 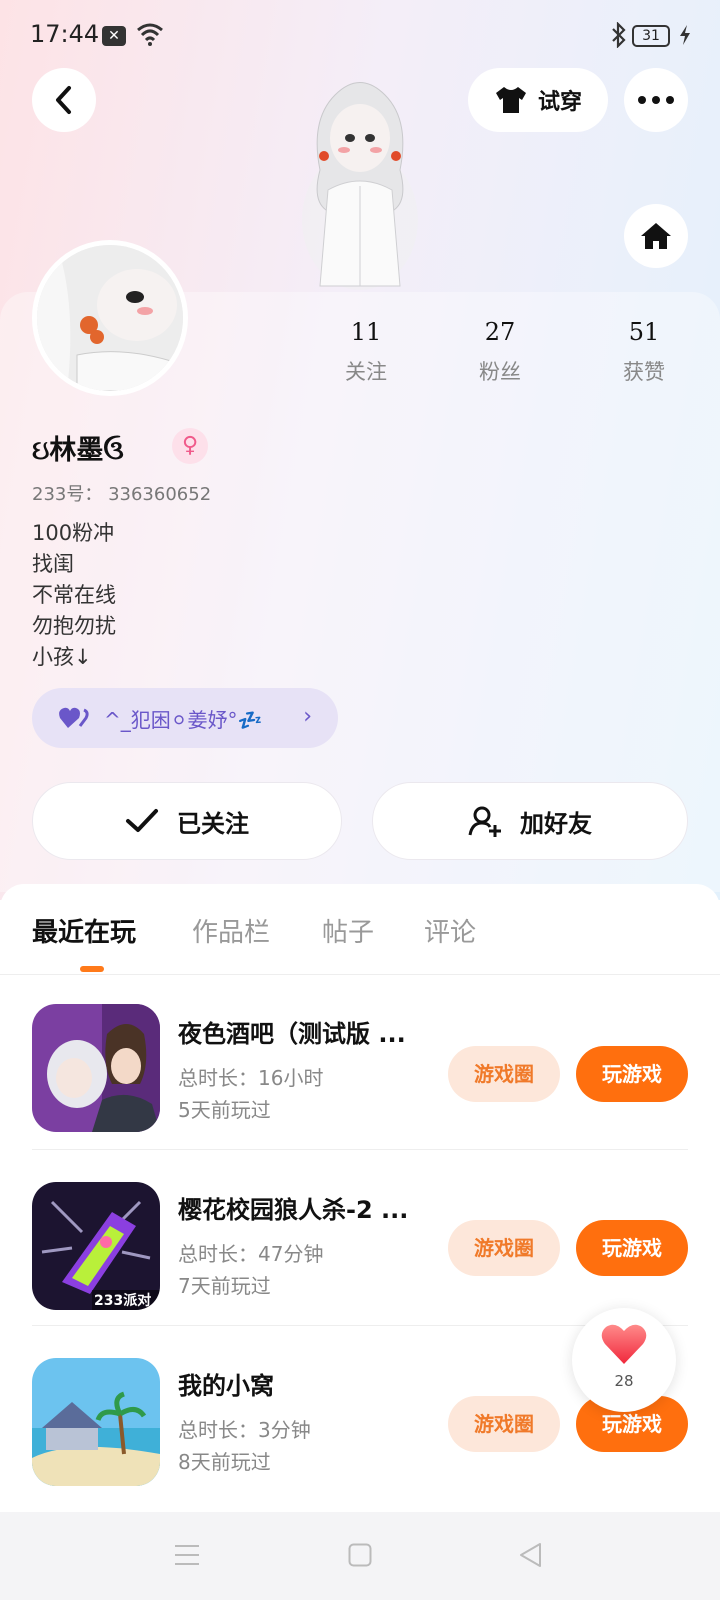 What do you see at coordinates (644, 372) in the screenshot?
I see `likes-label: 获赞` at bounding box center [644, 372].